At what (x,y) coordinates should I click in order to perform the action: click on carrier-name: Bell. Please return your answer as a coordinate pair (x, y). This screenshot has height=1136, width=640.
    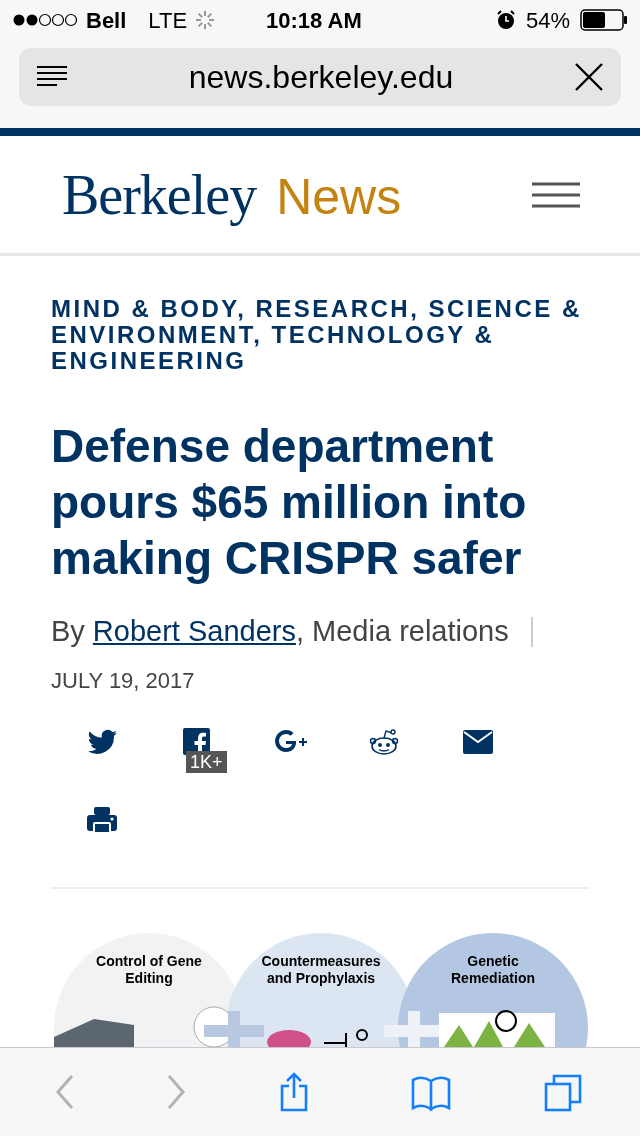
    Looking at the image, I should click on (106, 20).